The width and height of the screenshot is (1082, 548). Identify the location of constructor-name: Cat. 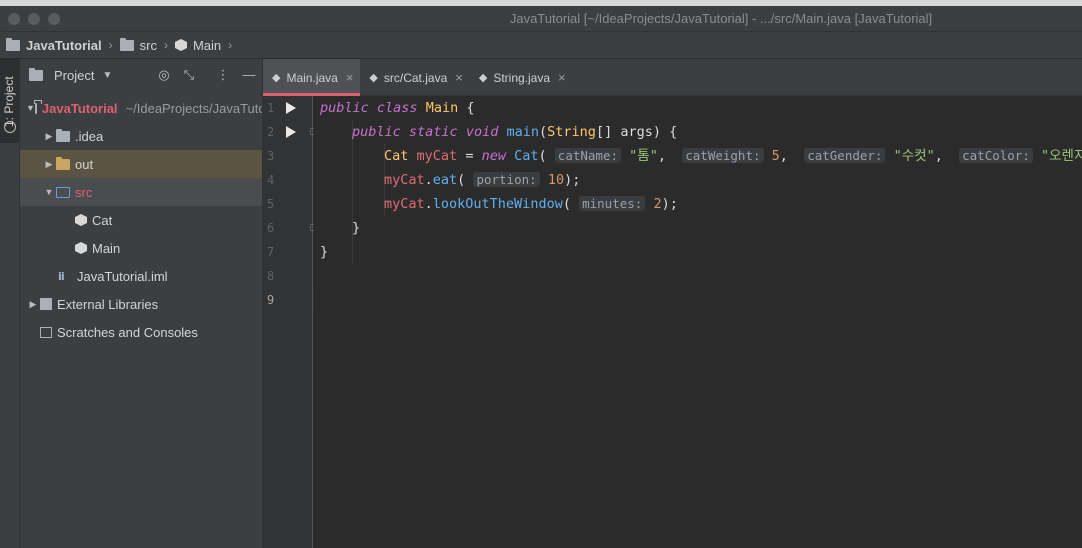
(526, 156).